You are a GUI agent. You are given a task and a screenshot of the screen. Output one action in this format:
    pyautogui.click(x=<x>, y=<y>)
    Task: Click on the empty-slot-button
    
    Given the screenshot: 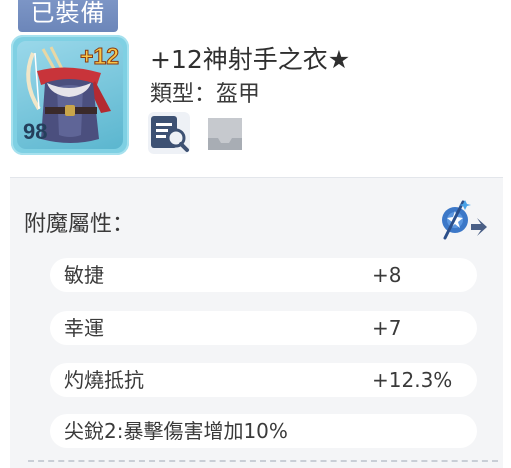 What is the action you would take?
    pyautogui.click(x=225, y=133)
    